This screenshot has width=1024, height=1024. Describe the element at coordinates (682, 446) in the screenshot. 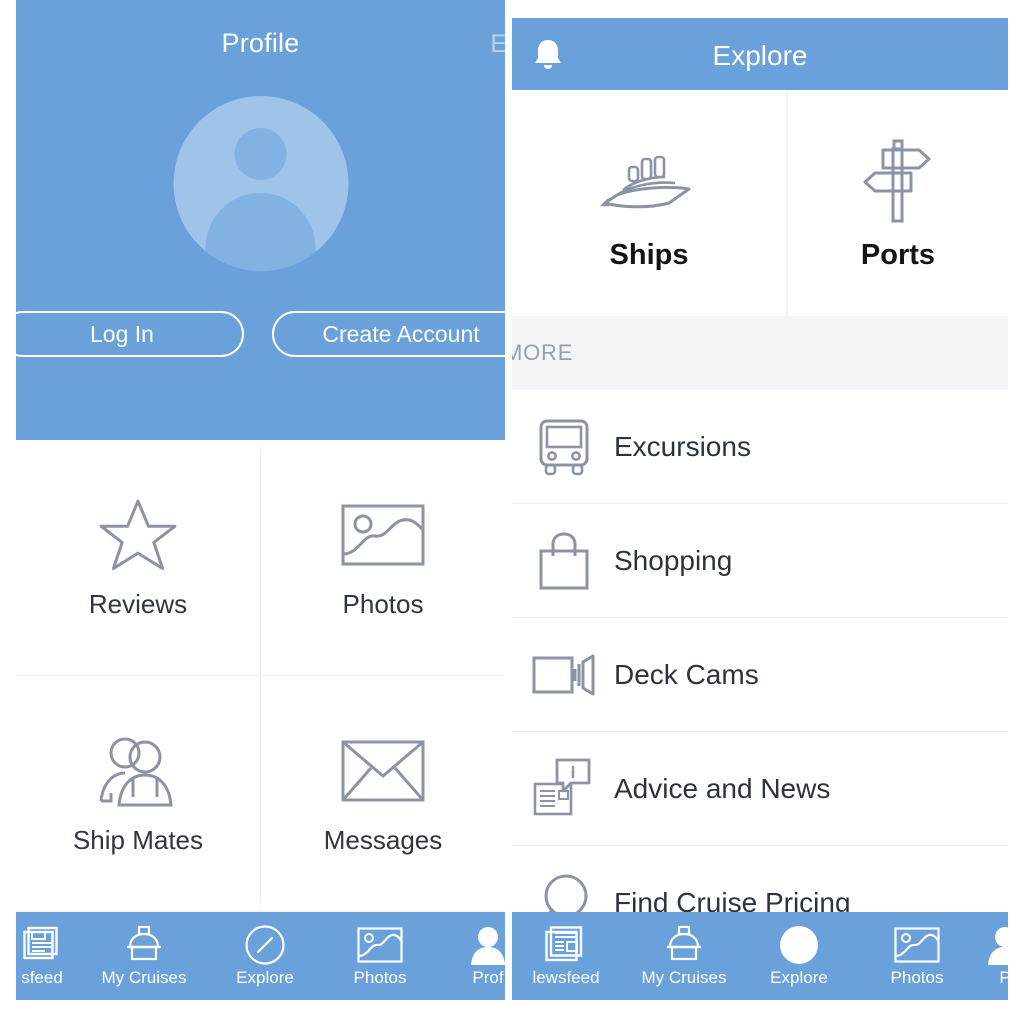

I see `list-item-label: Excursions` at that location.